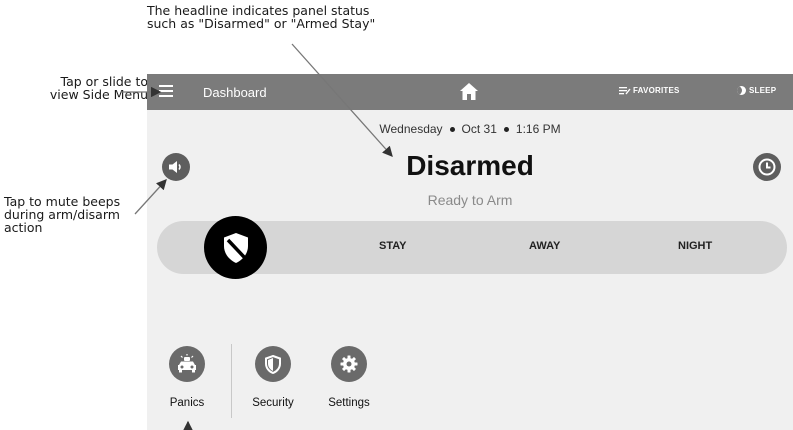  I want to click on settings-icon-circle, so click(349, 364).